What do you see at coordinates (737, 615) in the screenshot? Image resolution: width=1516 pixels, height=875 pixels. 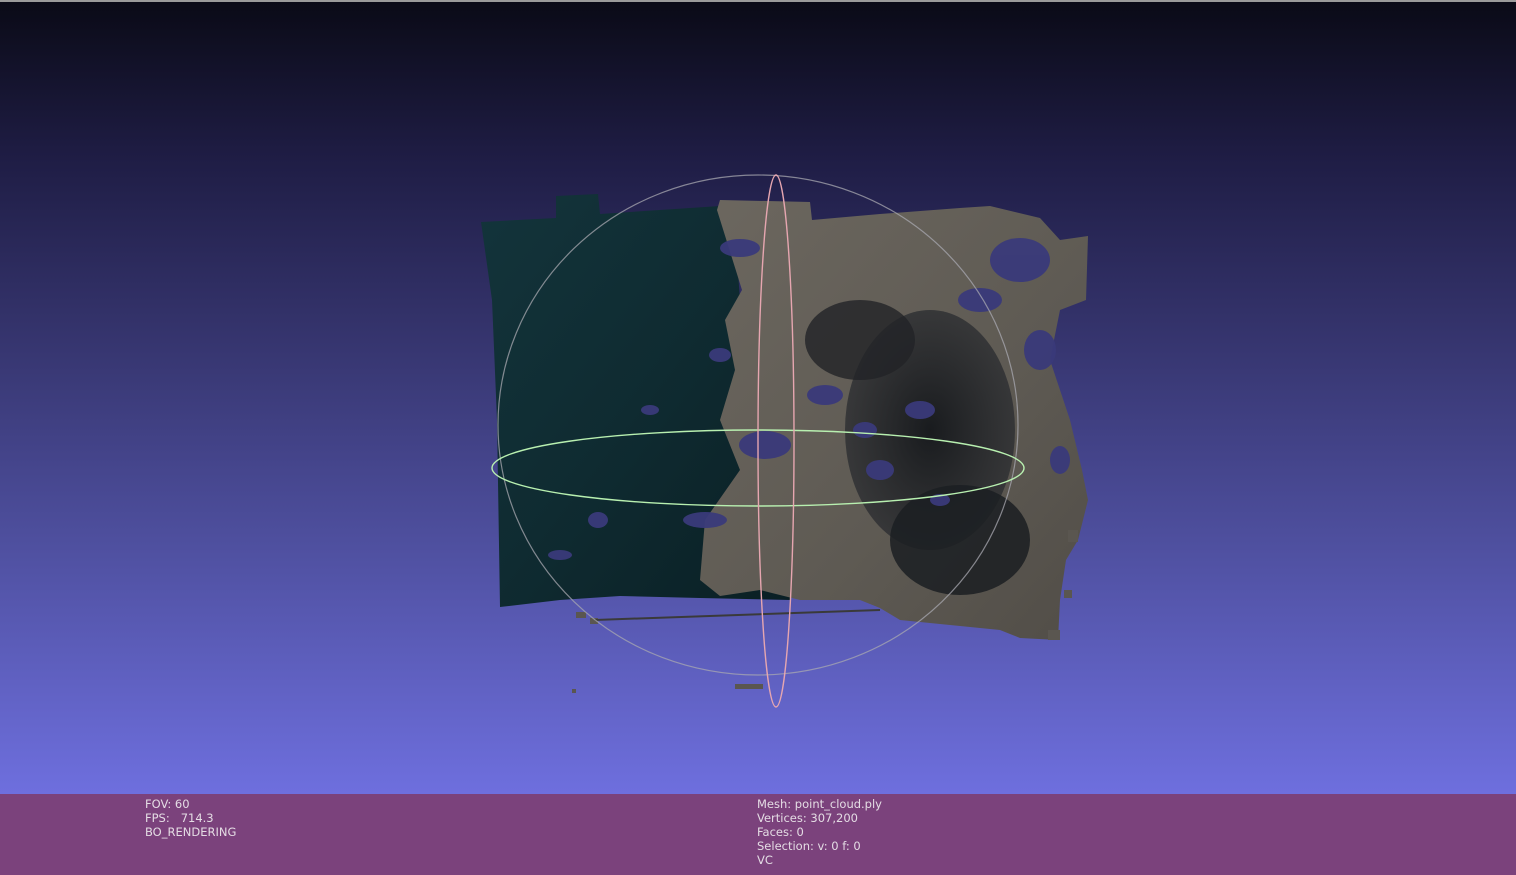 I see `point-cloud-edge-line` at bounding box center [737, 615].